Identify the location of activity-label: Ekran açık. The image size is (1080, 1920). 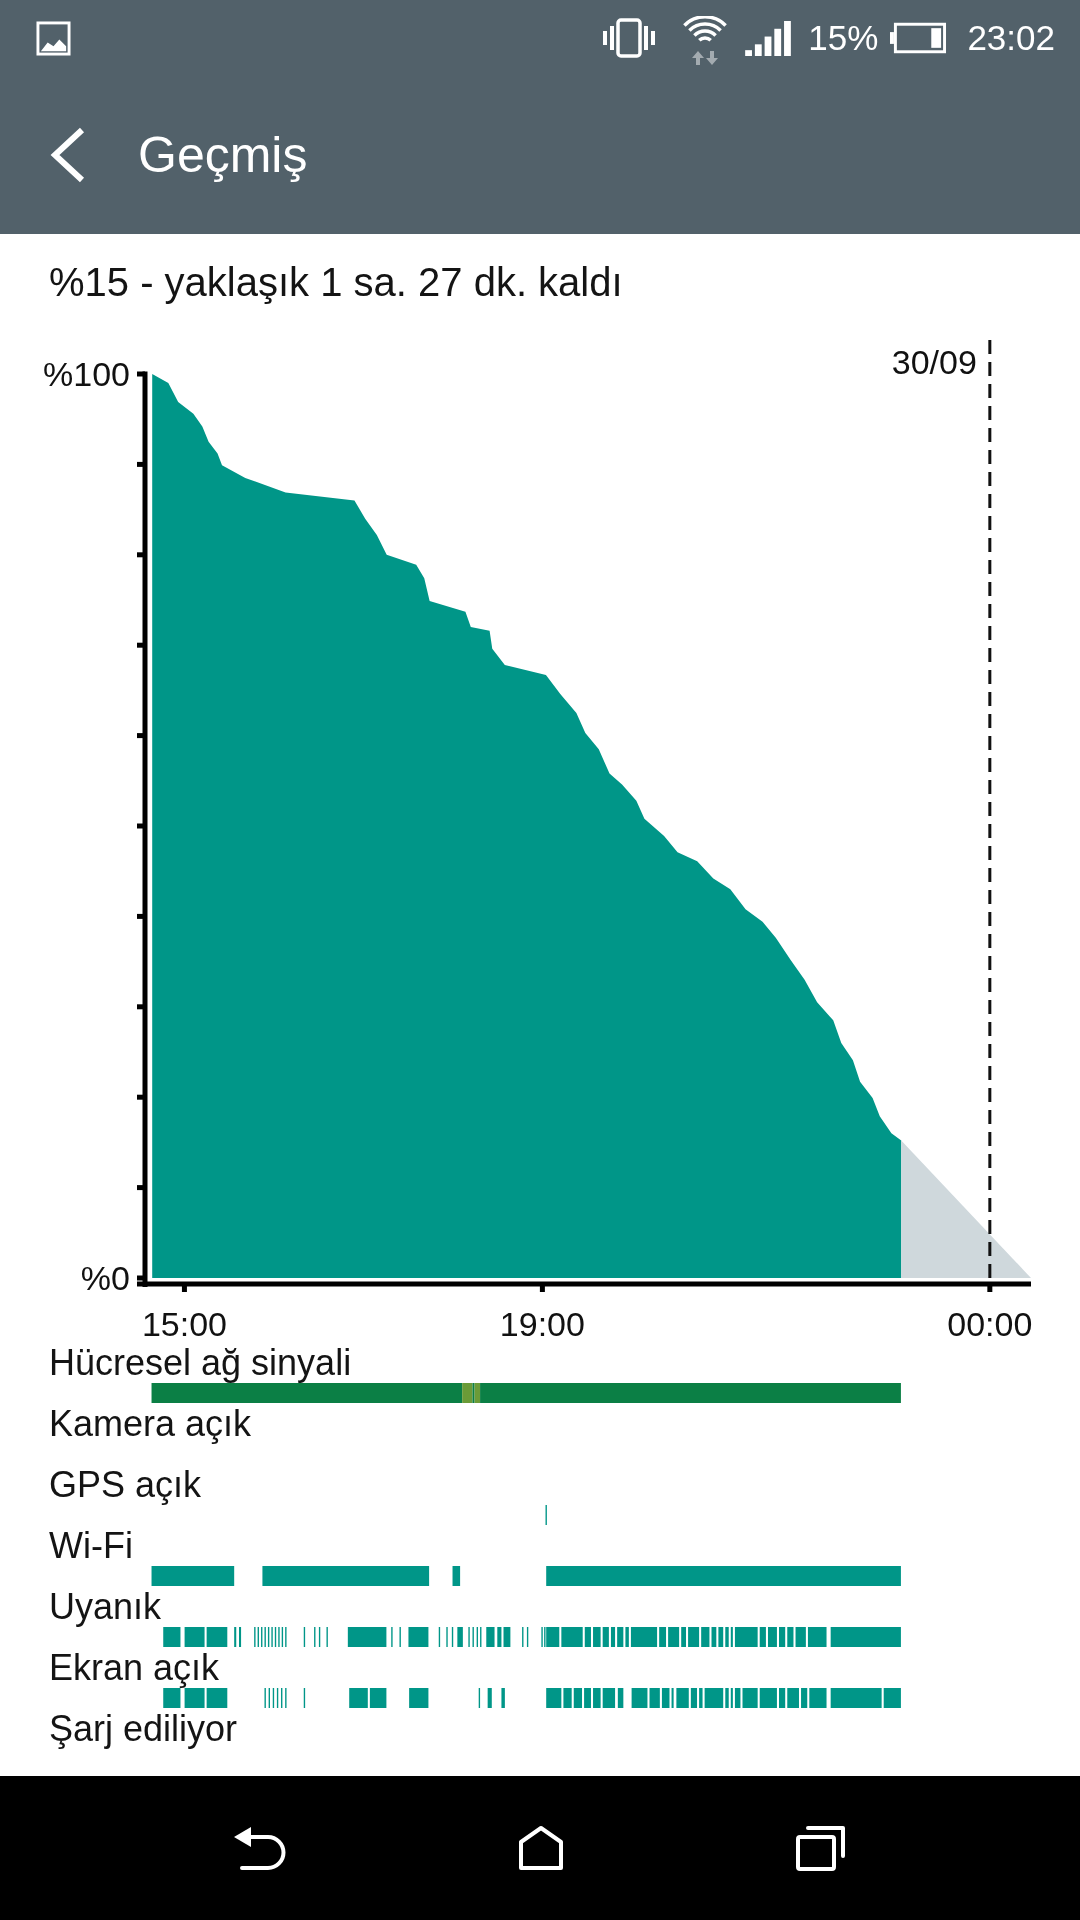
(134, 1667).